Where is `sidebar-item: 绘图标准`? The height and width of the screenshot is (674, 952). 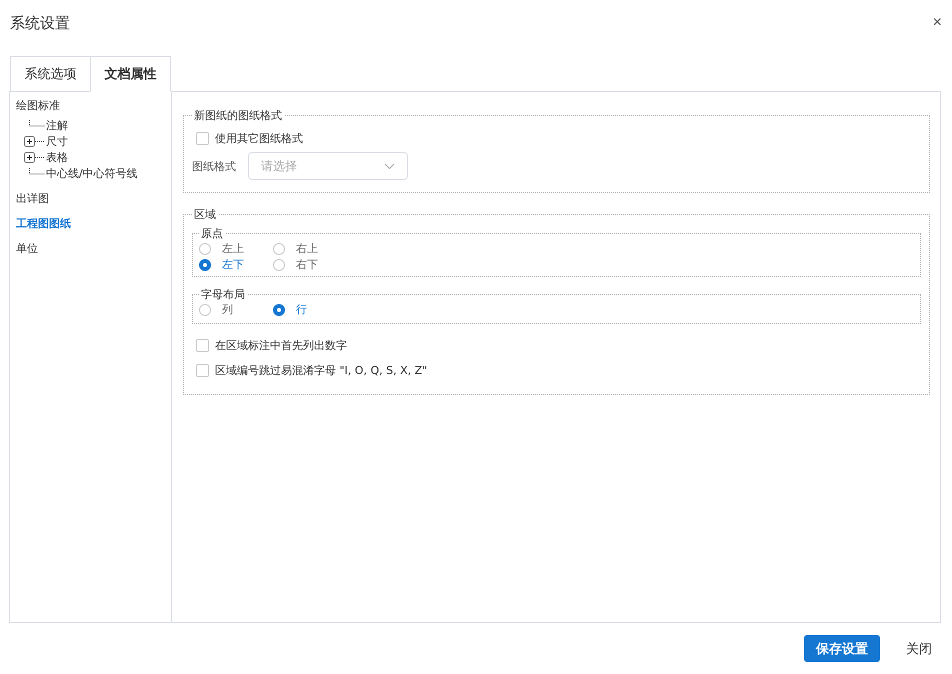
sidebar-item: 绘图标准 is located at coordinates (93, 105).